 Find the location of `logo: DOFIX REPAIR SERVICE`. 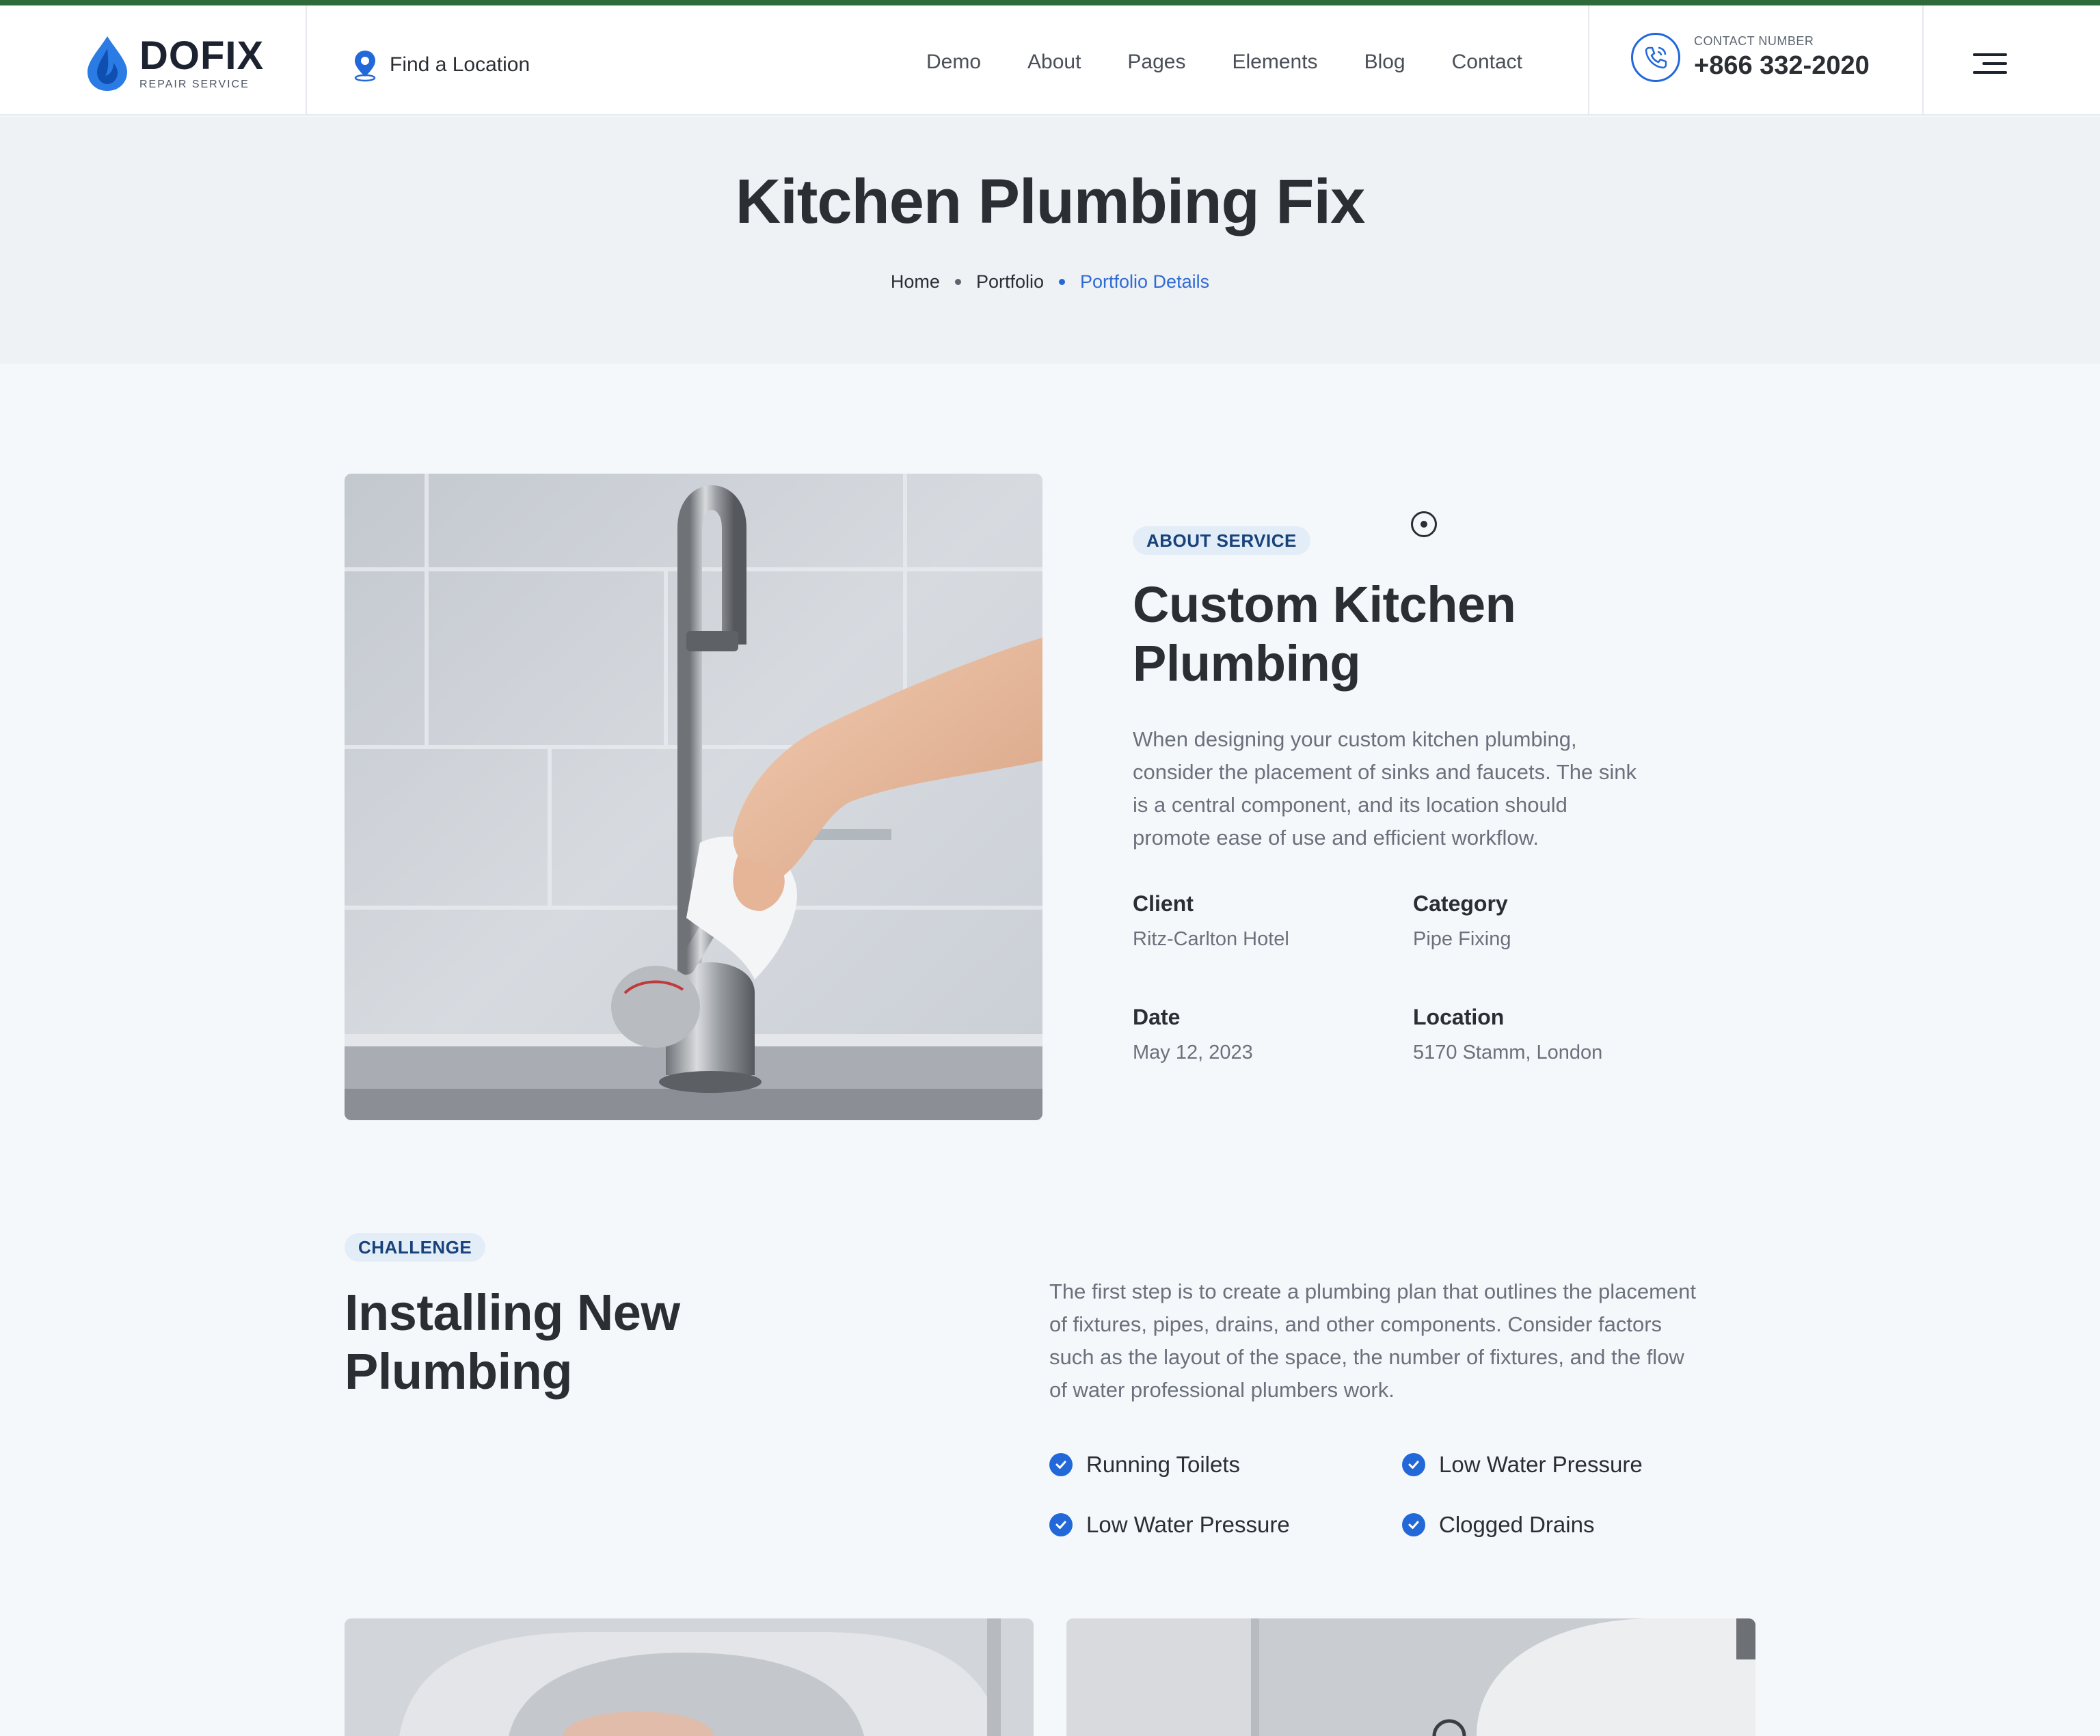

logo: DOFIX REPAIR SERVICE is located at coordinates (187, 63).